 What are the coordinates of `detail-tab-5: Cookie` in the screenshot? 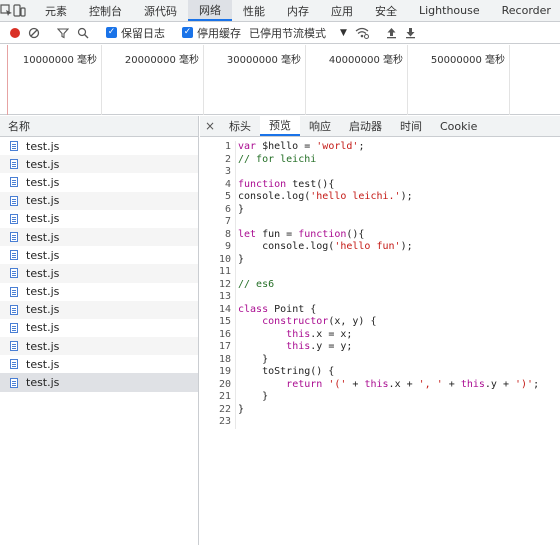 It's located at (458, 126).